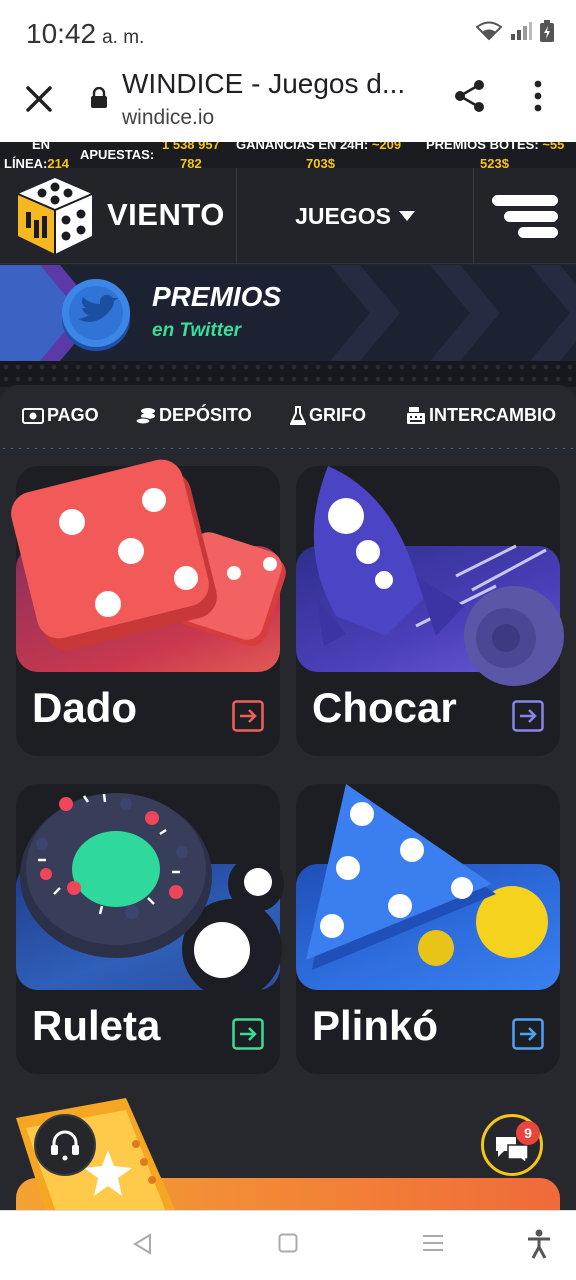 The image size is (576, 1280). Describe the element at coordinates (205, 415) in the screenshot. I see `wallet-deposit-label: DEPÓSITO` at that location.